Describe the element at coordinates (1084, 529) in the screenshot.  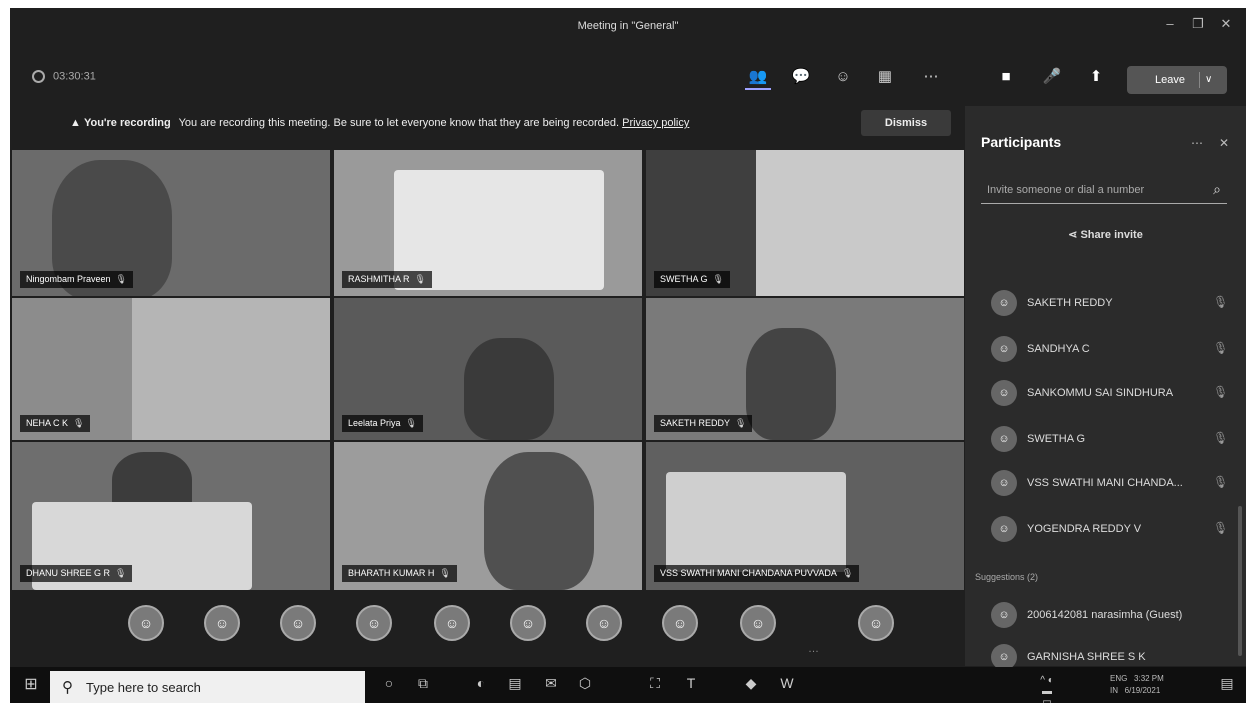
I see `participant-name: YOGENDRA REDDY V` at that location.